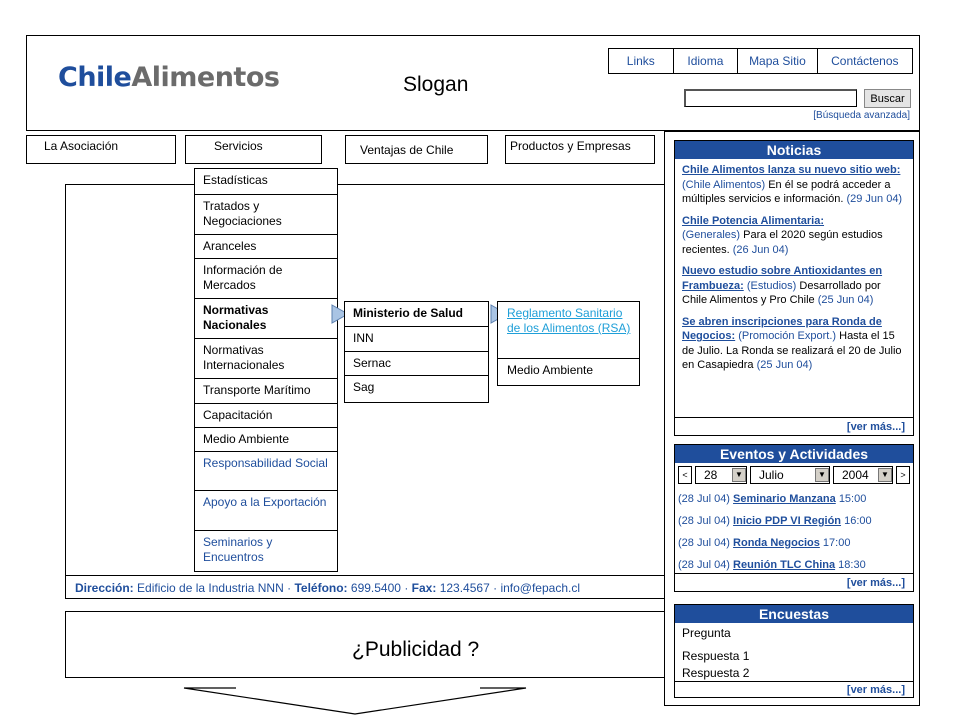  Describe the element at coordinates (794, 454) in the screenshot. I see `events-title: Eventos y Actividades` at that location.